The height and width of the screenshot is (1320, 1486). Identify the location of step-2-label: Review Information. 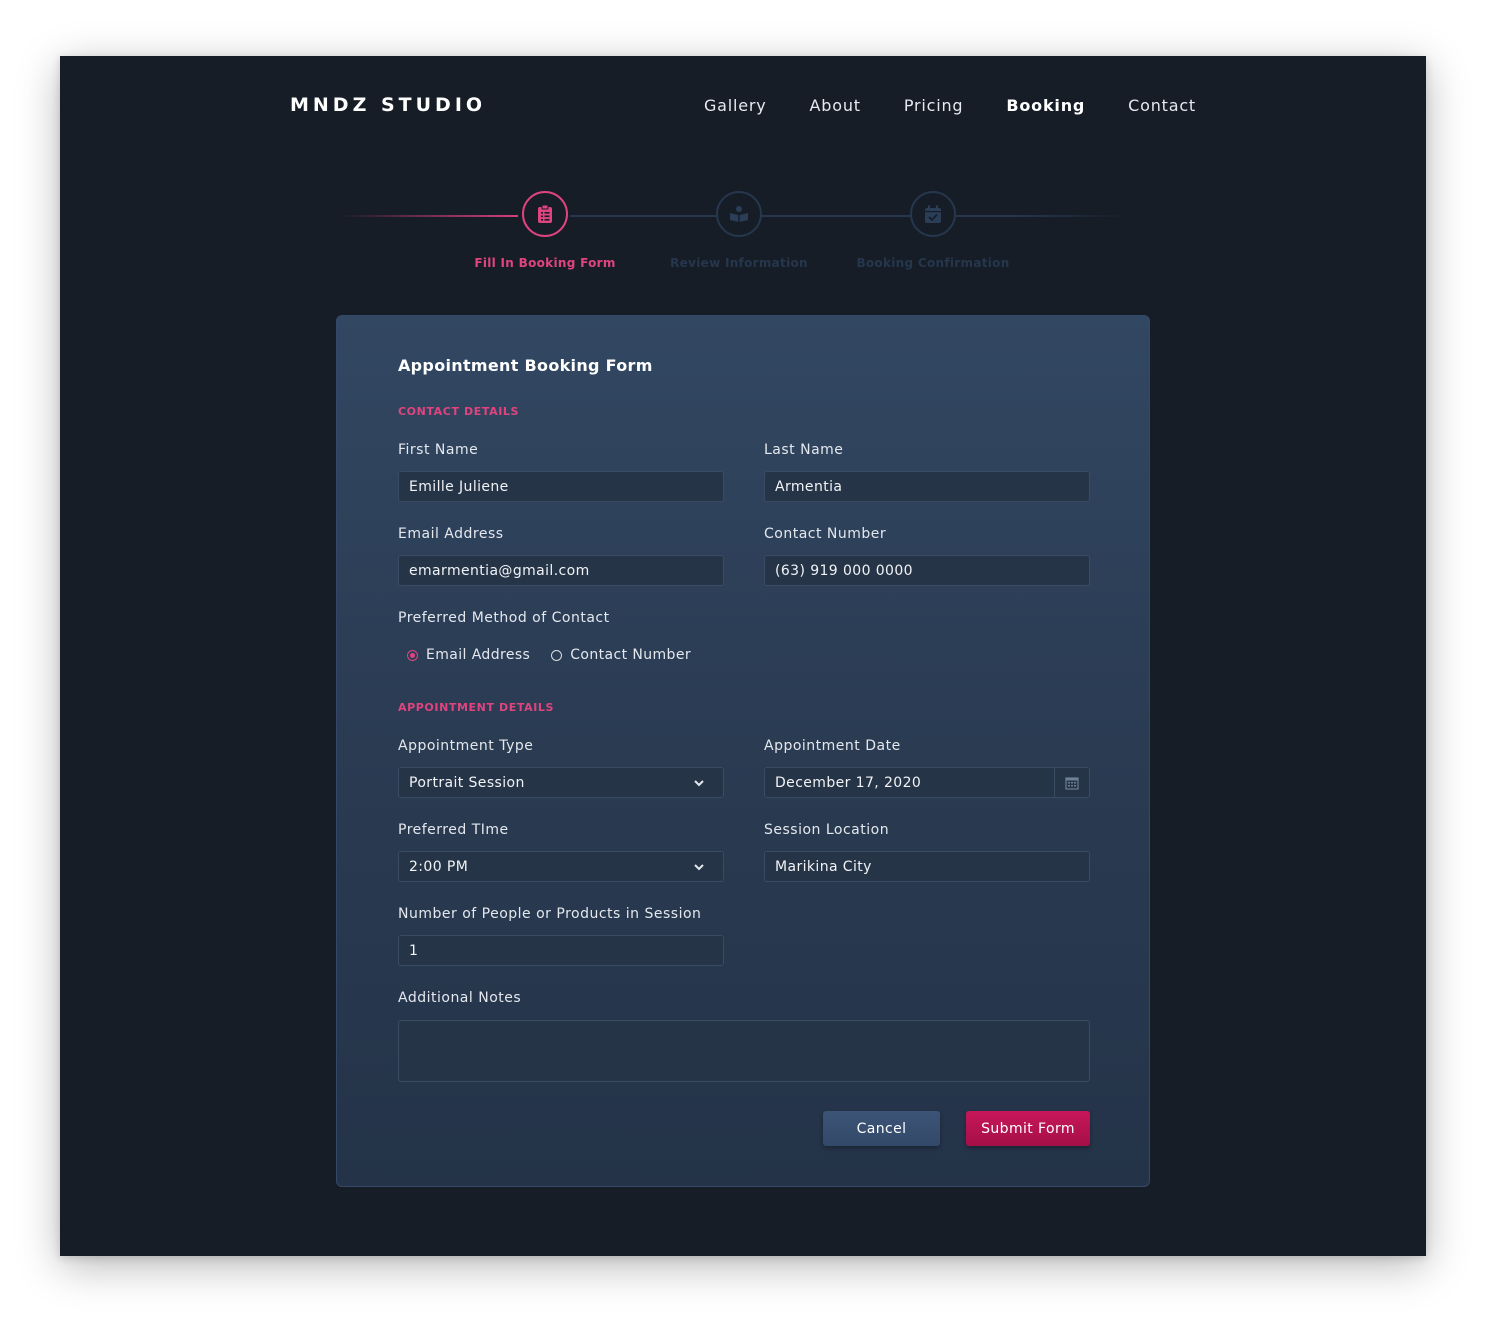
(739, 263).